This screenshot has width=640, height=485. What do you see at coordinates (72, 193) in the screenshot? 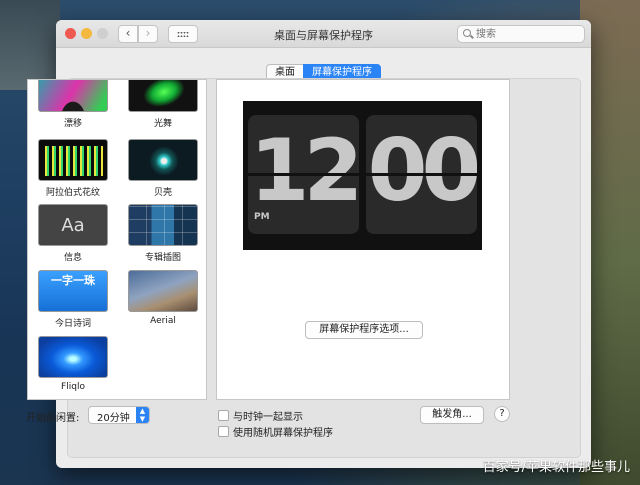
I see `screensaver-label: 阿拉伯式花纹` at bounding box center [72, 193].